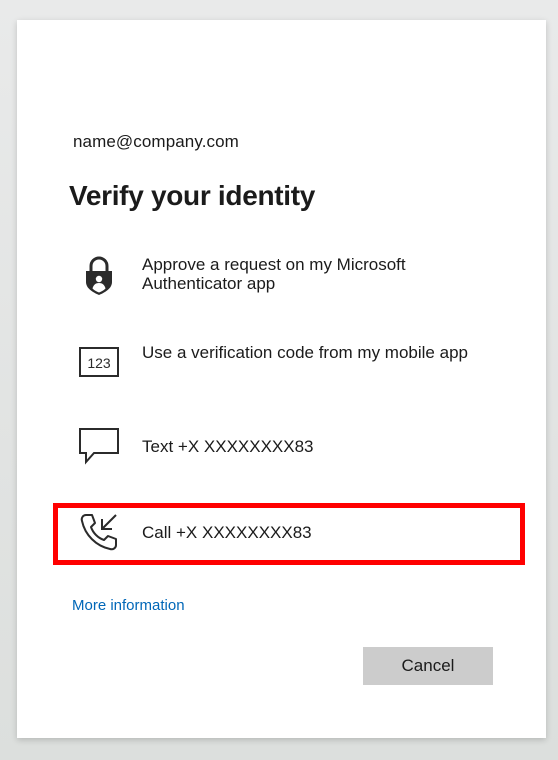 Image resolution: width=558 pixels, height=760 pixels. I want to click on more-information-link: More information, so click(128, 605).